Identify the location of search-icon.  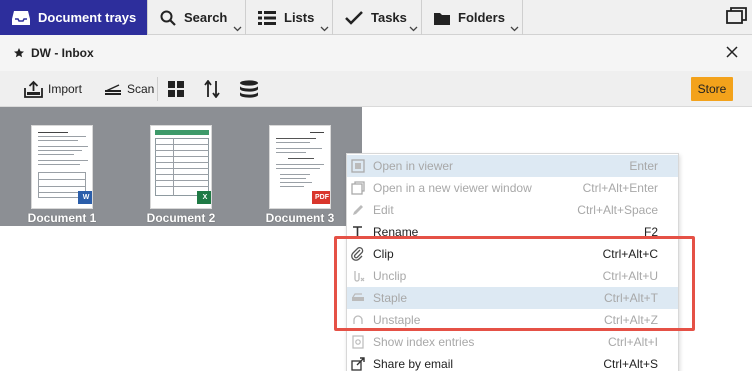
(168, 18).